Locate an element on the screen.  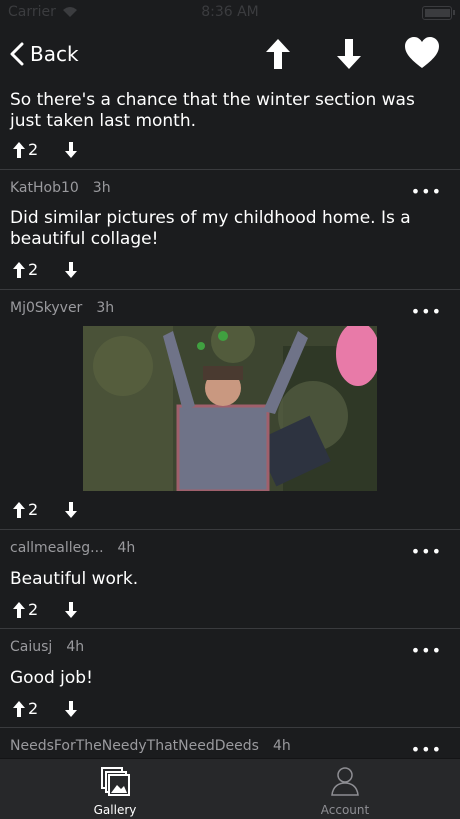
comment-meta: Caiusj 4h is located at coordinates (47, 647).